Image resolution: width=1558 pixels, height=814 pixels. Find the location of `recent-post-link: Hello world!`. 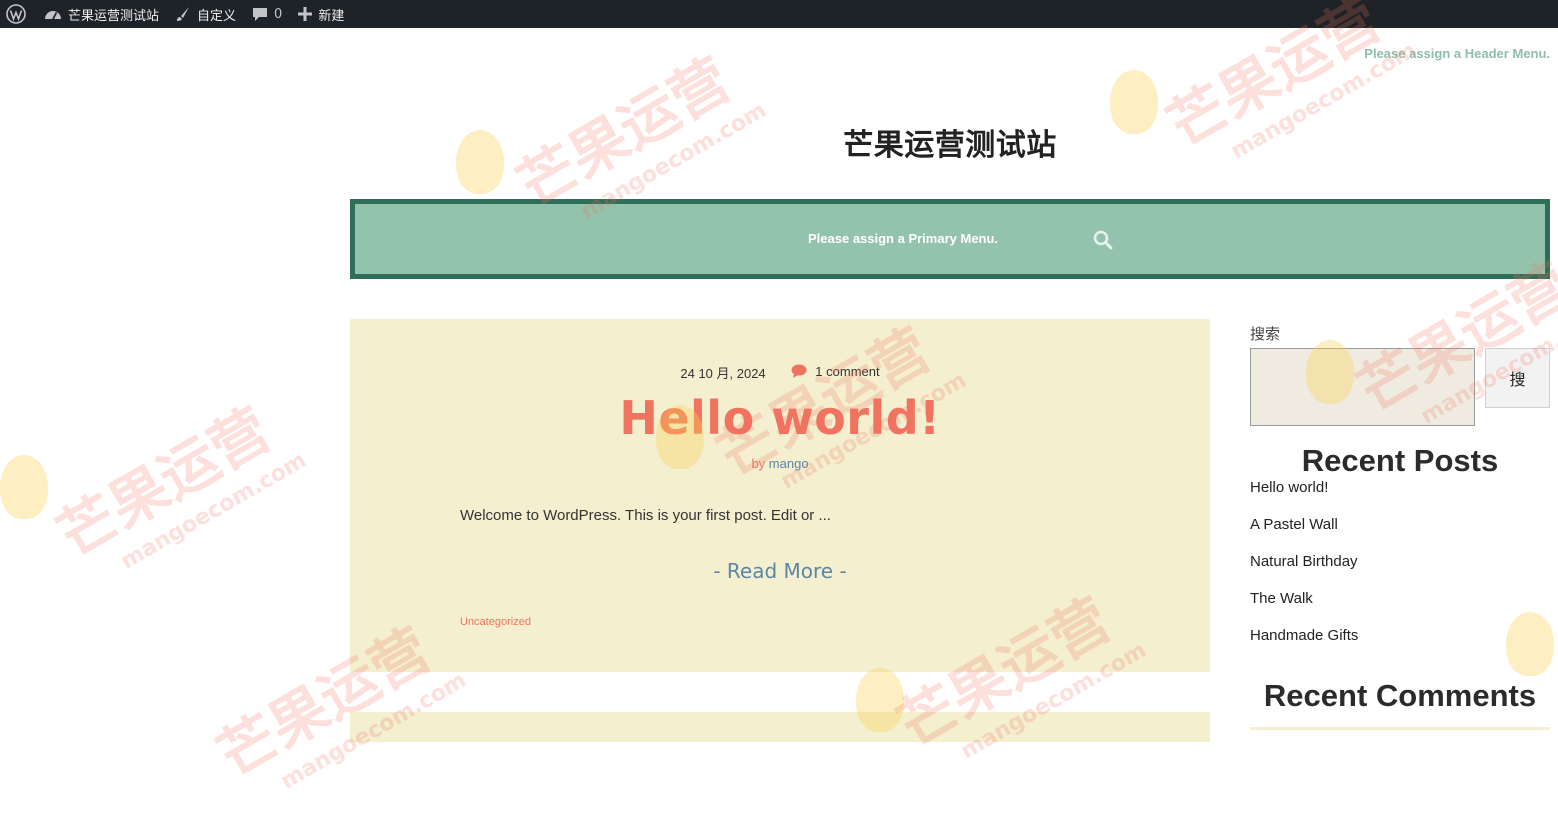

recent-post-link: Hello world! is located at coordinates (1304, 497).